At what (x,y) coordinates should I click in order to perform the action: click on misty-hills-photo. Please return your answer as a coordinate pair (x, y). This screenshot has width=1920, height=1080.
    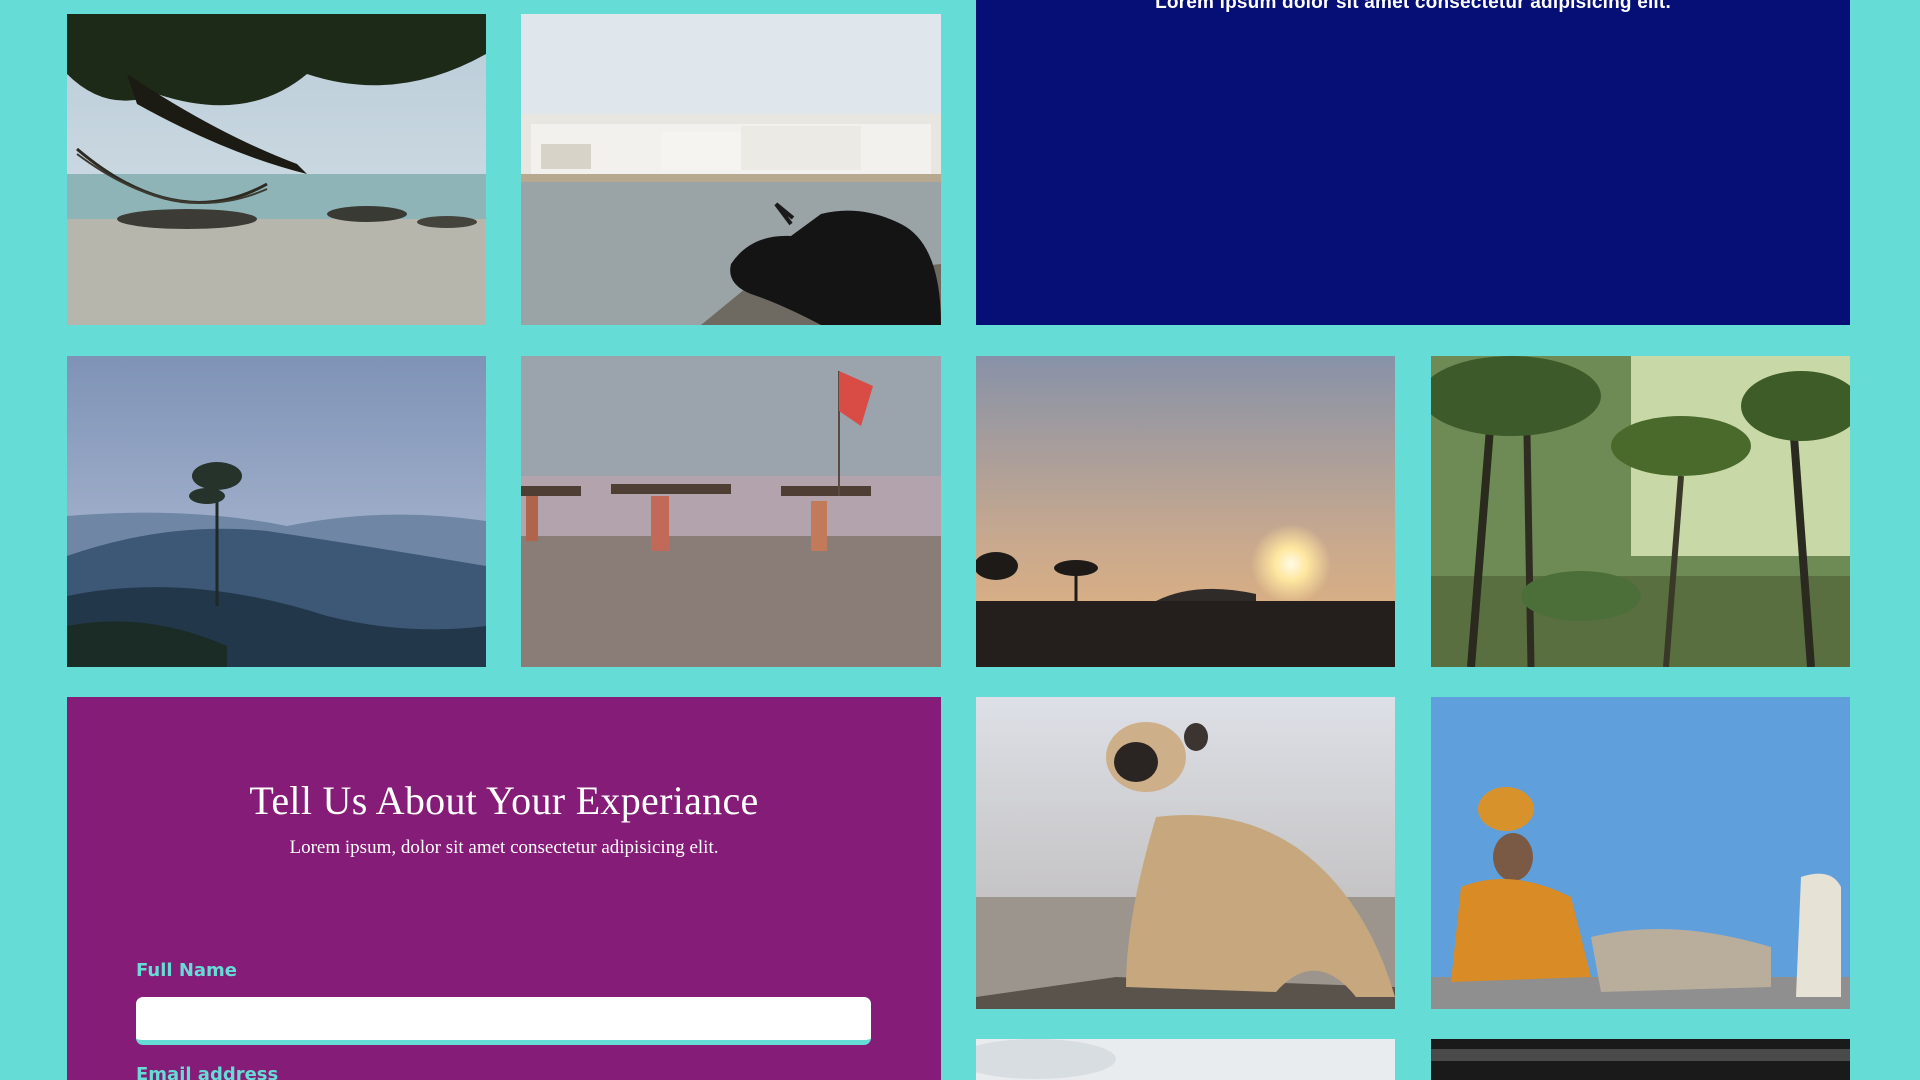
    Looking at the image, I should click on (276, 511).